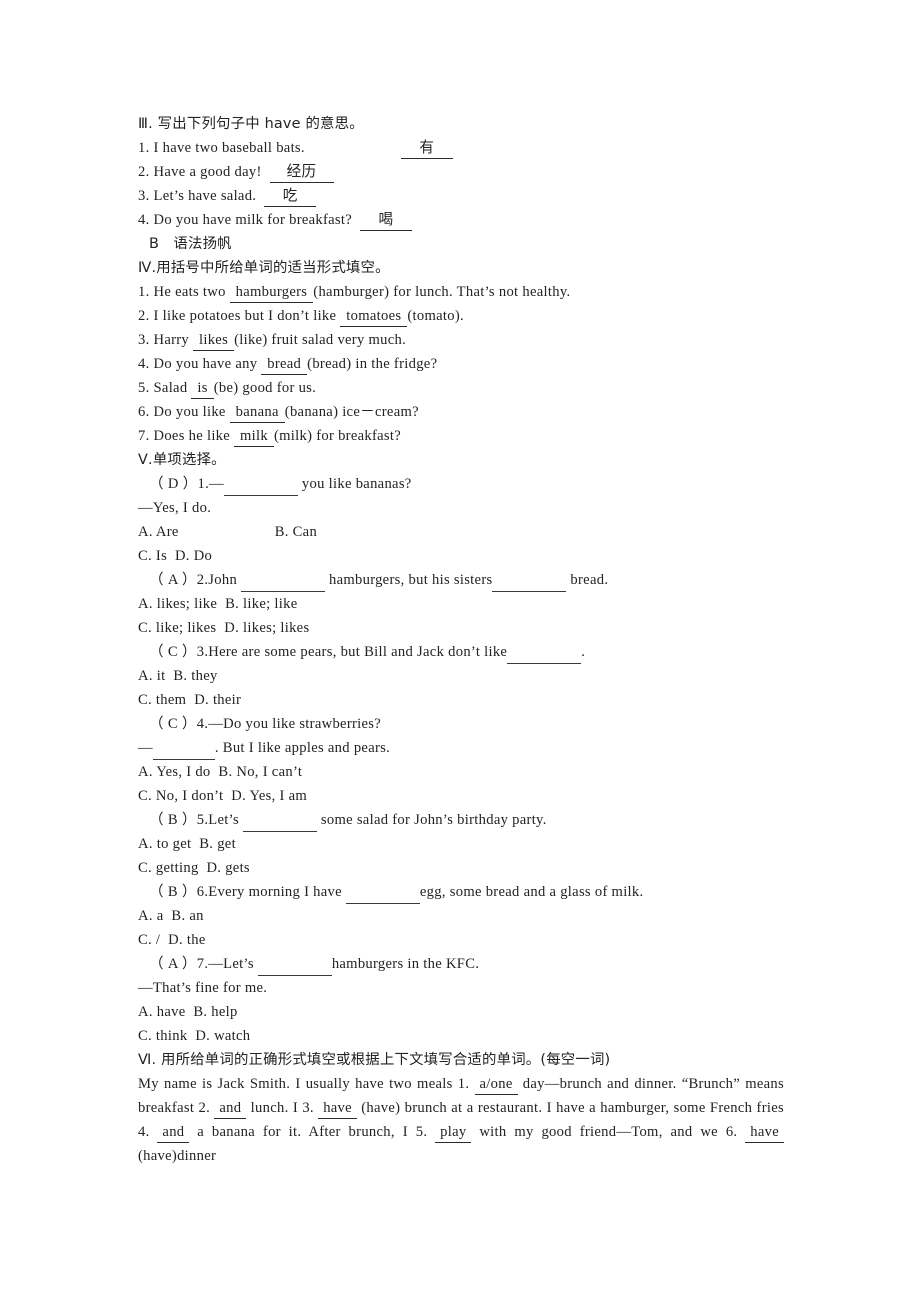 The image size is (920, 1302). Describe the element at coordinates (253, 220) in the screenshot. I see `item-text: Do you have milk for breakfast?` at that location.